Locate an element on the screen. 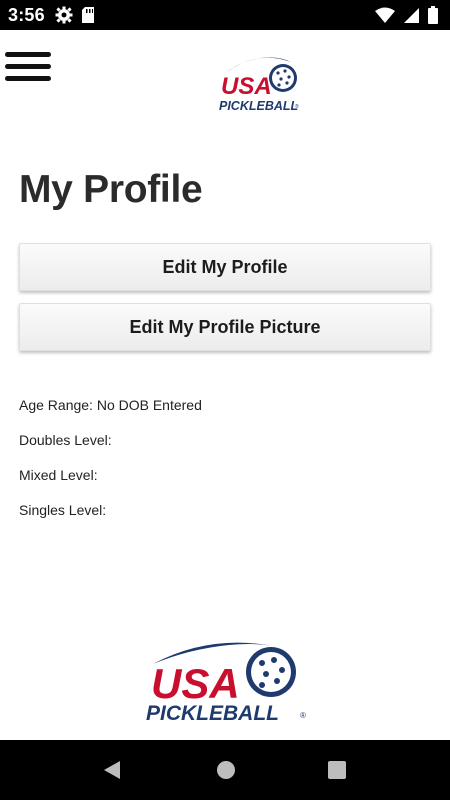 The height and width of the screenshot is (800, 450). wifi-icon is located at coordinates (385, 18).